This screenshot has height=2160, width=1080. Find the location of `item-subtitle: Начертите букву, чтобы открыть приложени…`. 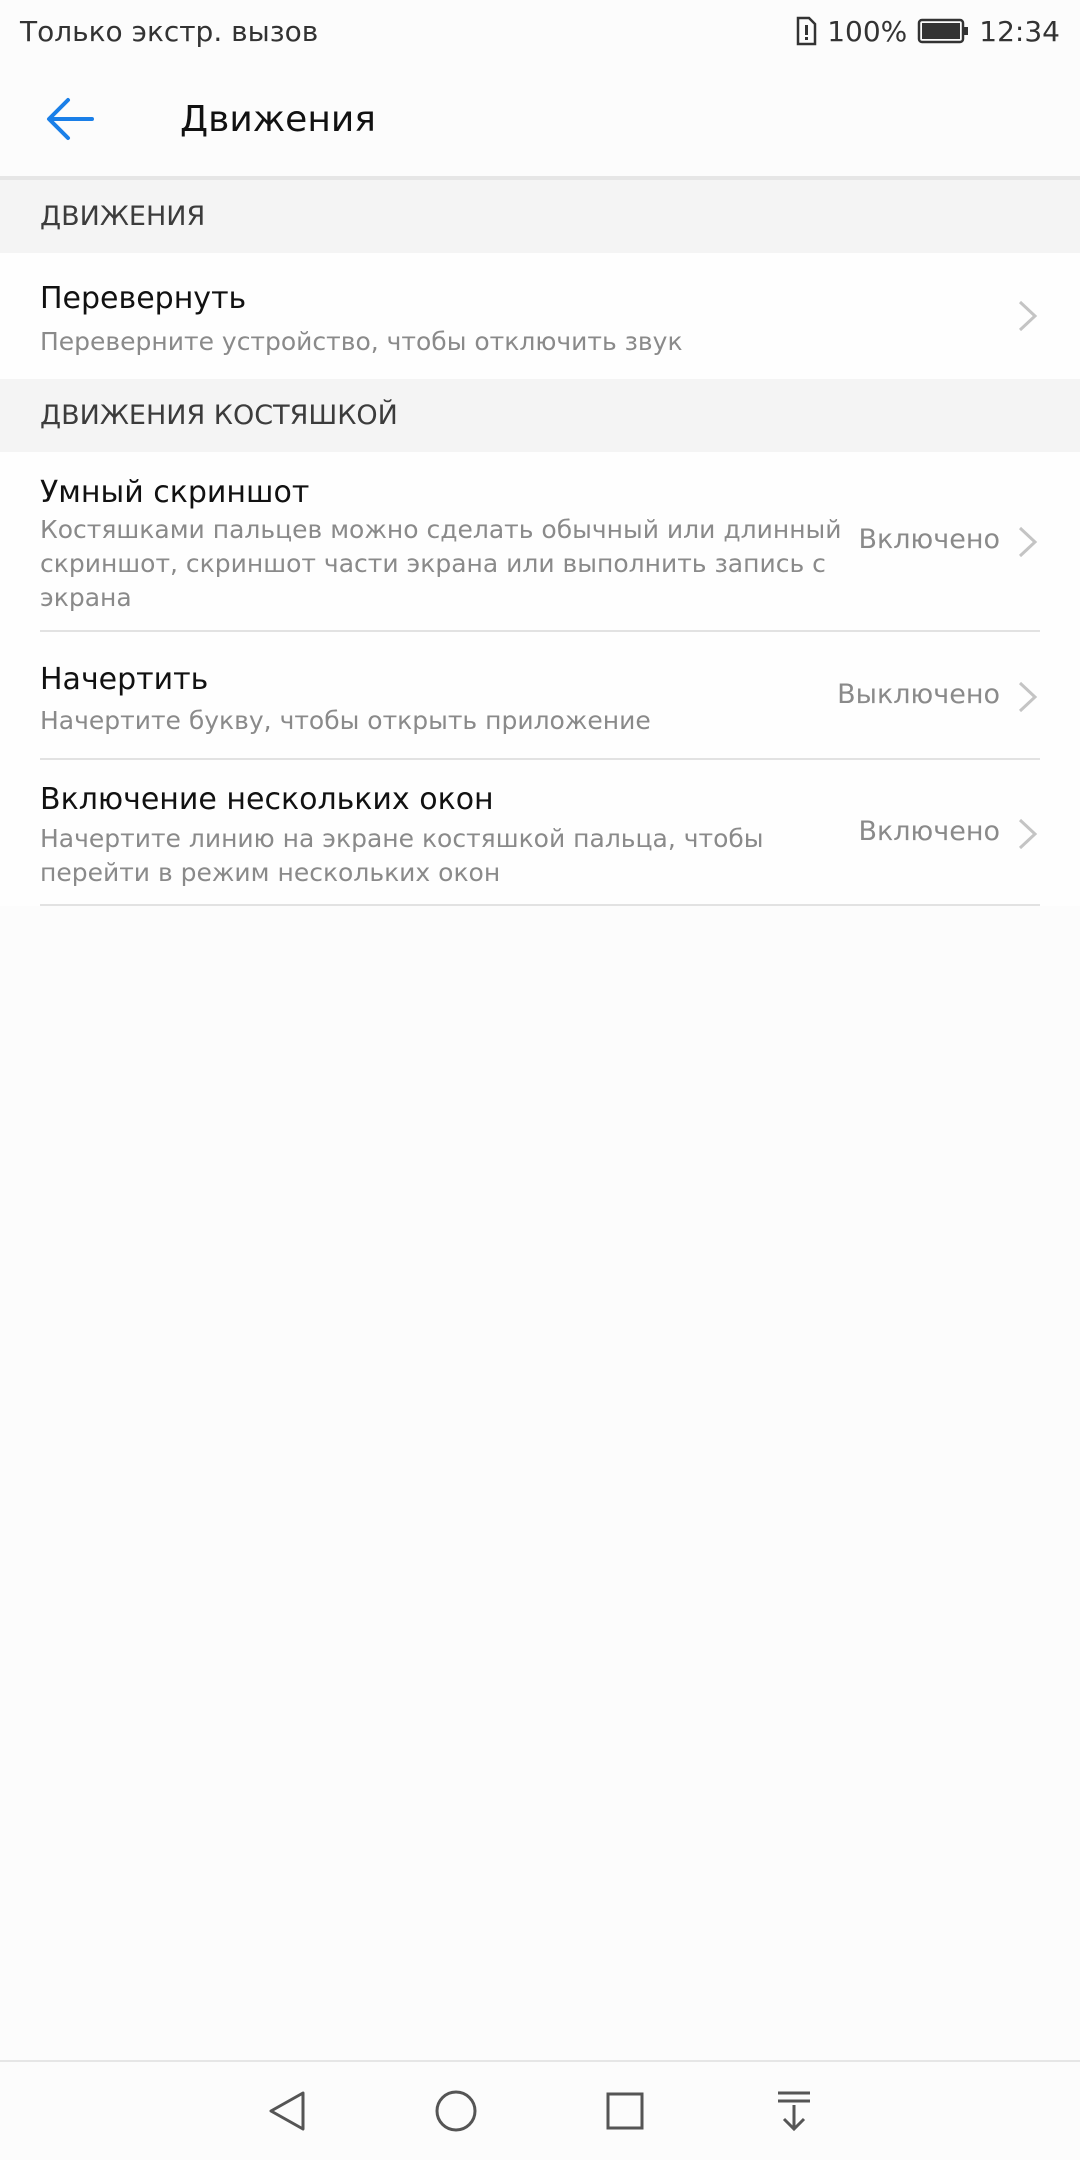

item-subtitle: Начертите букву, чтобы открыть приложени… is located at coordinates (345, 720).